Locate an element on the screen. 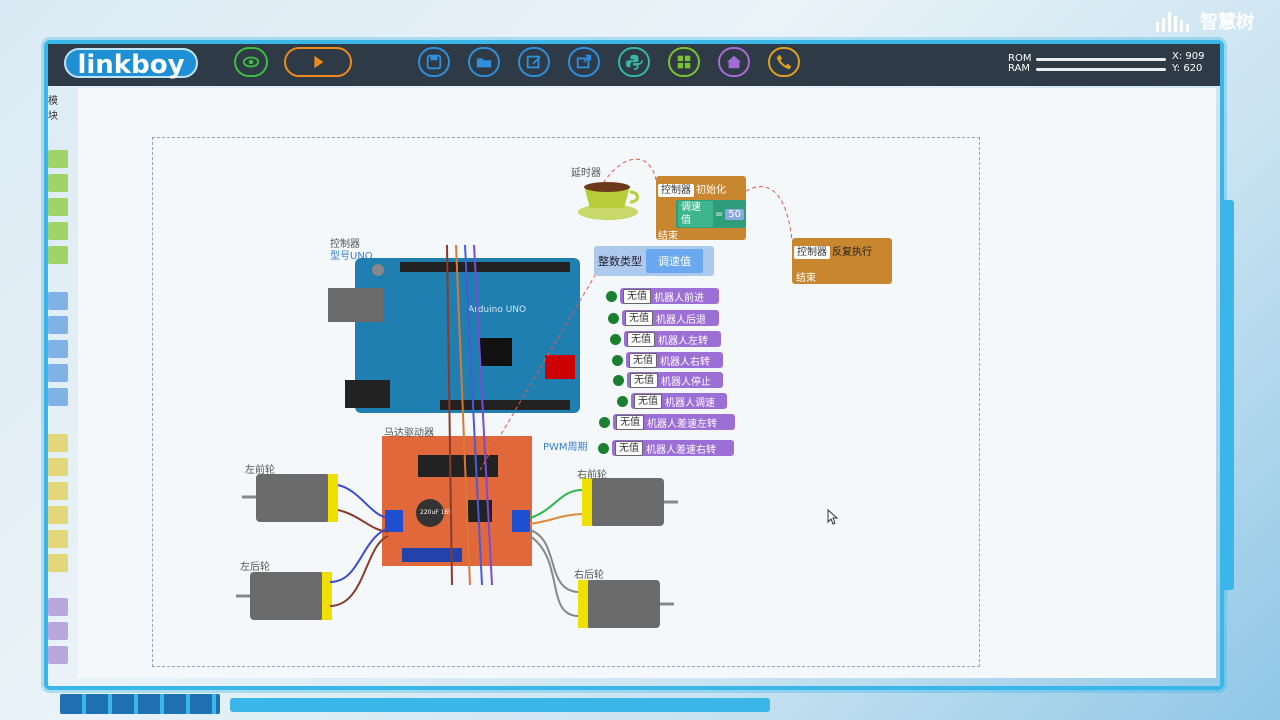 The height and width of the screenshot is (720, 1280). motor-left-rear is located at coordinates (284, 596).